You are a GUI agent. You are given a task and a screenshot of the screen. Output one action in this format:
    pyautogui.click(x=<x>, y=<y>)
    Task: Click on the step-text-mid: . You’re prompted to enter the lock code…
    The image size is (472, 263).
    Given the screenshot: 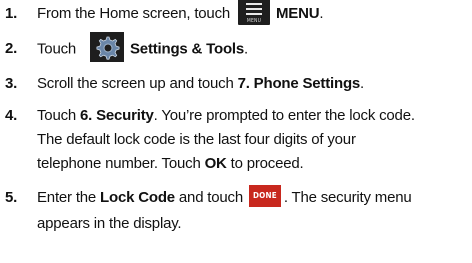 What is the action you would take?
    pyautogui.click(x=284, y=115)
    